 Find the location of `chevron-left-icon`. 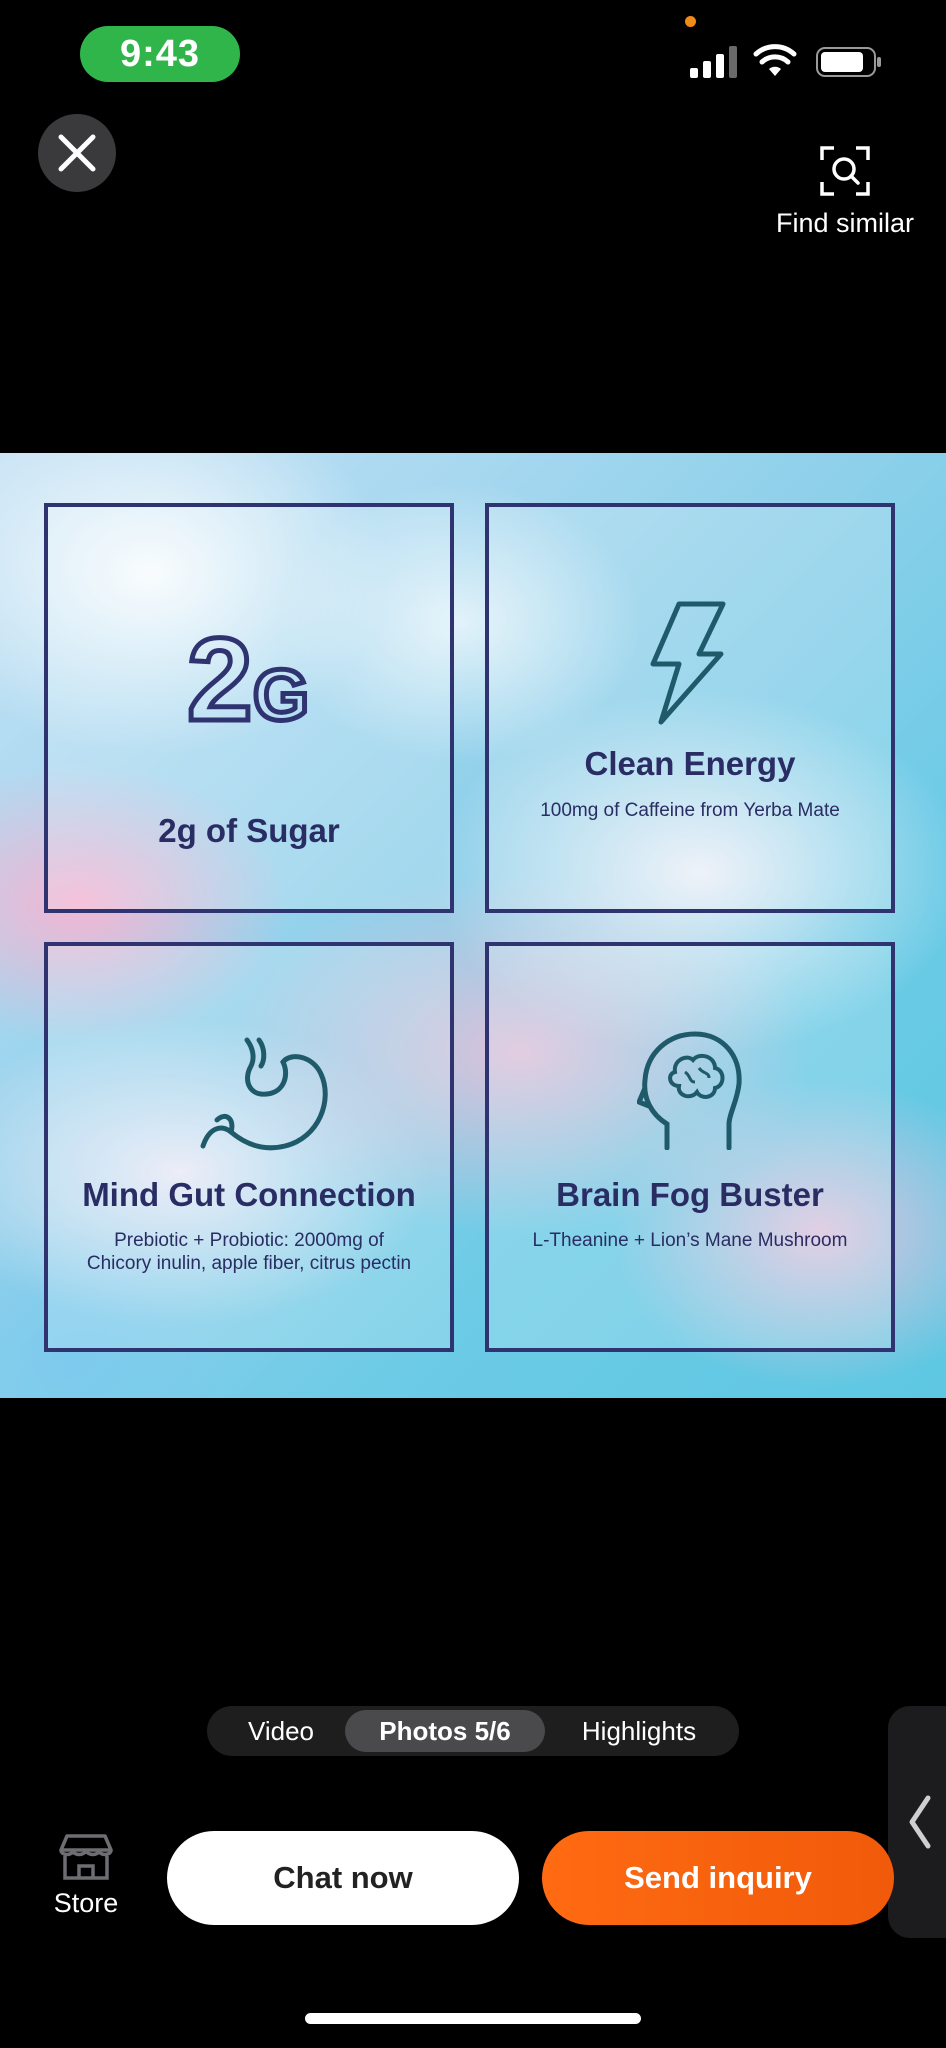

chevron-left-icon is located at coordinates (920, 1822).